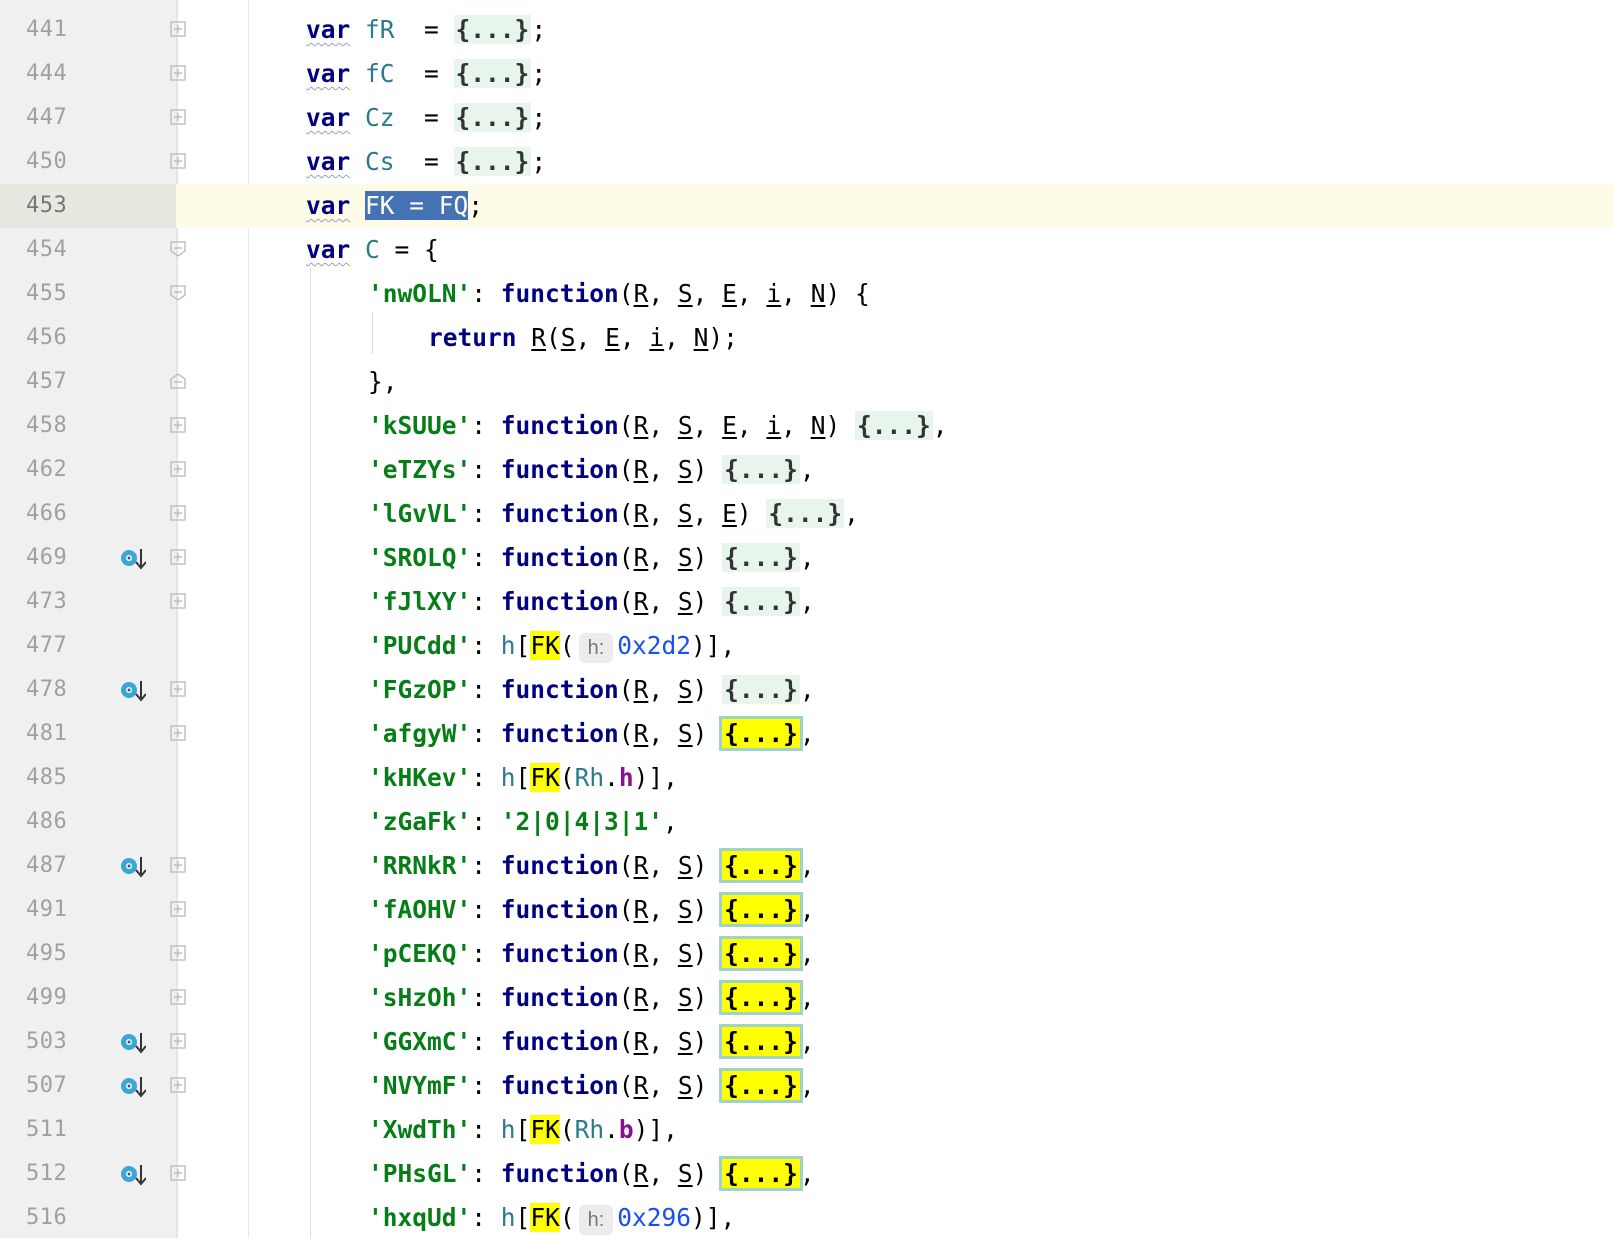 This screenshot has width=1614, height=1240. Describe the element at coordinates (591, 470) in the screenshot. I see `code-text: 'eTZYs': function(R, S) {...},` at that location.